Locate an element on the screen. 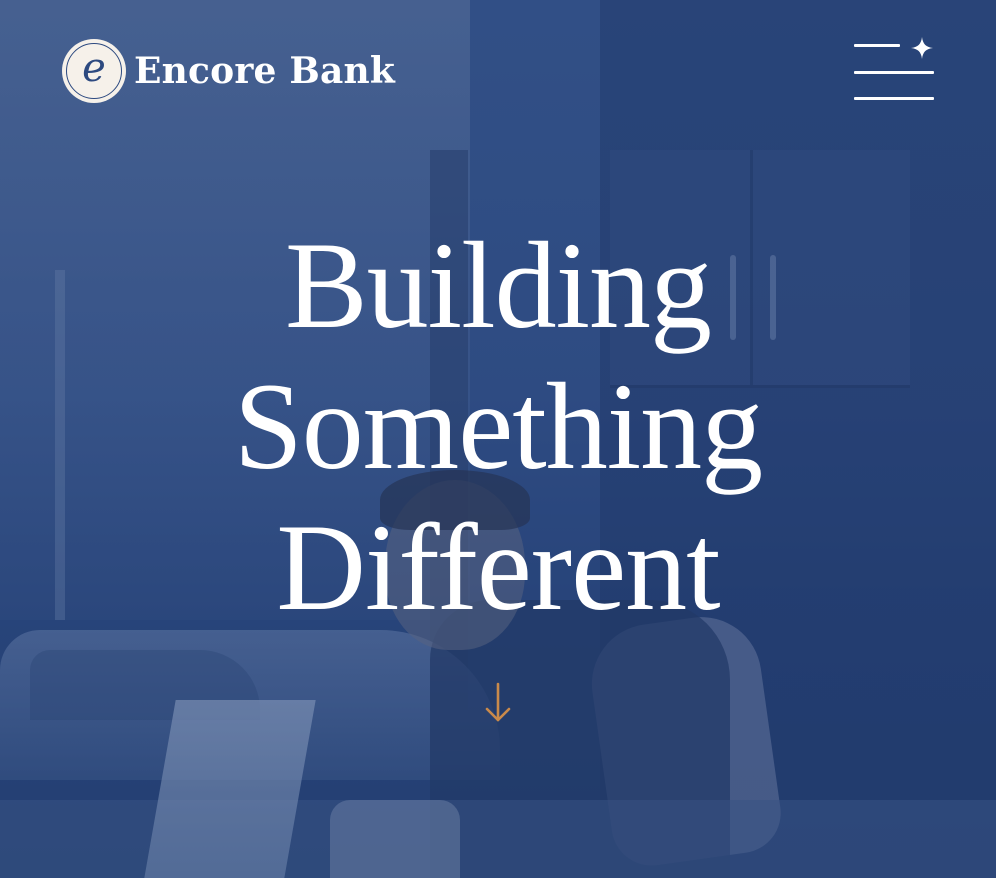 This screenshot has width=996, height=878. sparkle-icon is located at coordinates (922, 48).